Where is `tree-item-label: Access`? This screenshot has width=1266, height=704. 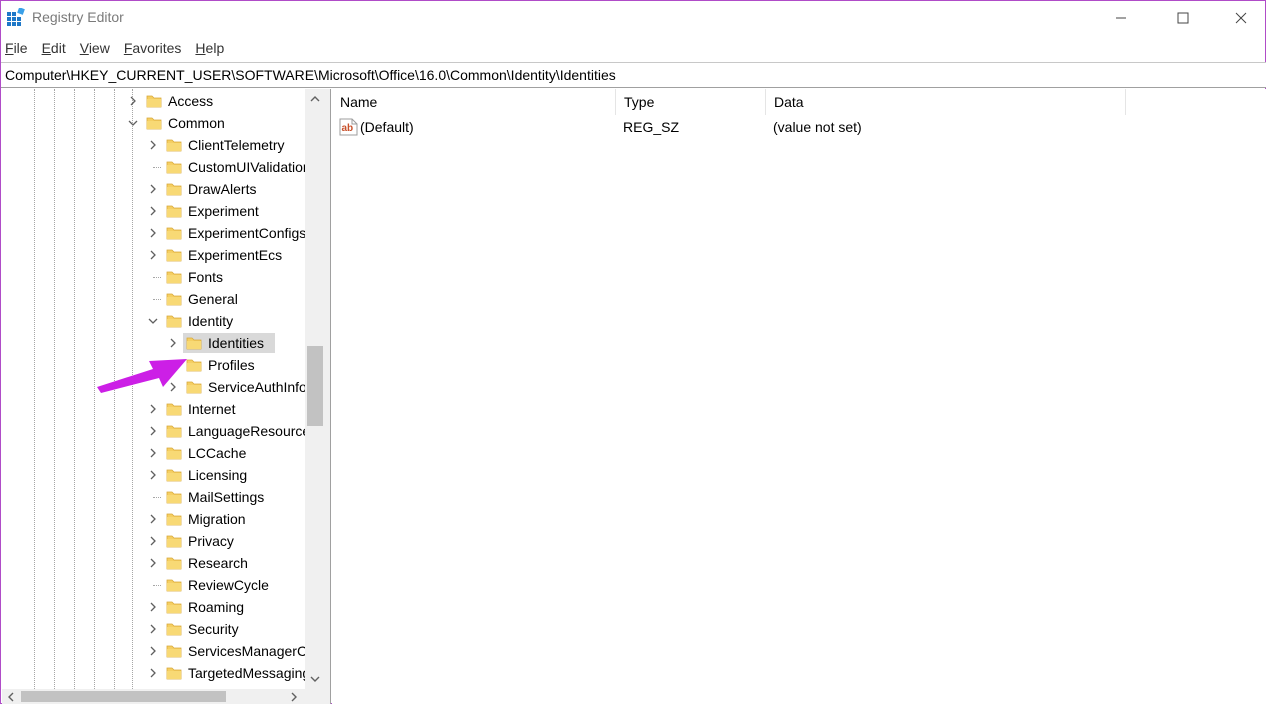 tree-item-label: Access is located at coordinates (191, 101).